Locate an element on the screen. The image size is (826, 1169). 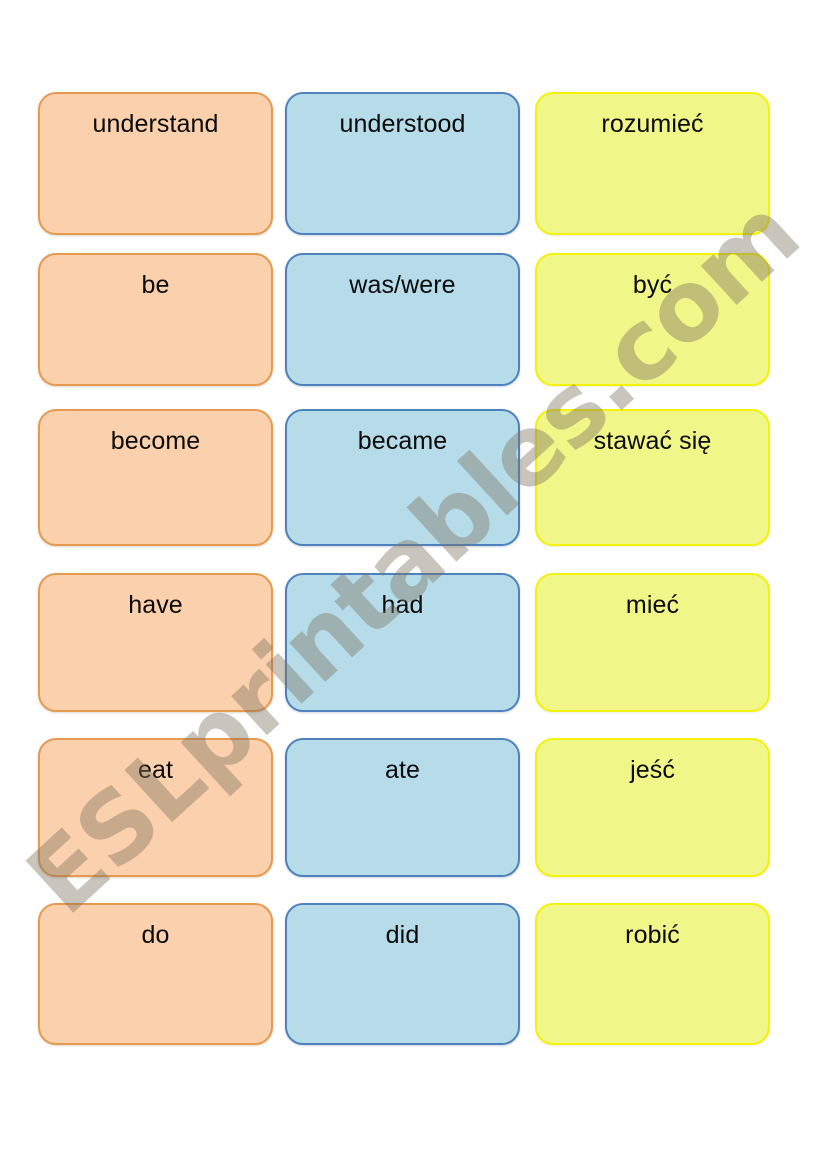
flashcard-past-2: was/were is located at coordinates (402, 319).